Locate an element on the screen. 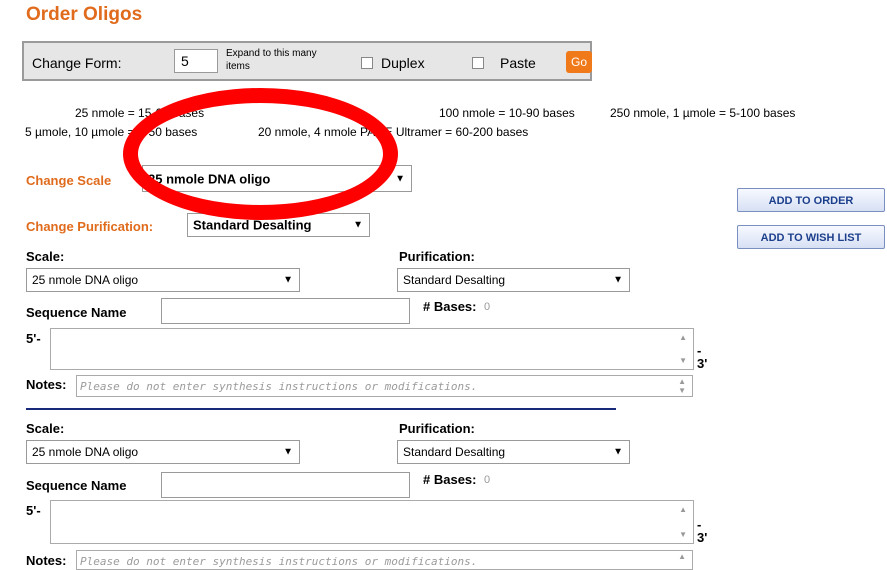 The width and height of the screenshot is (887, 570). paste-checkbox is located at coordinates (478, 63).